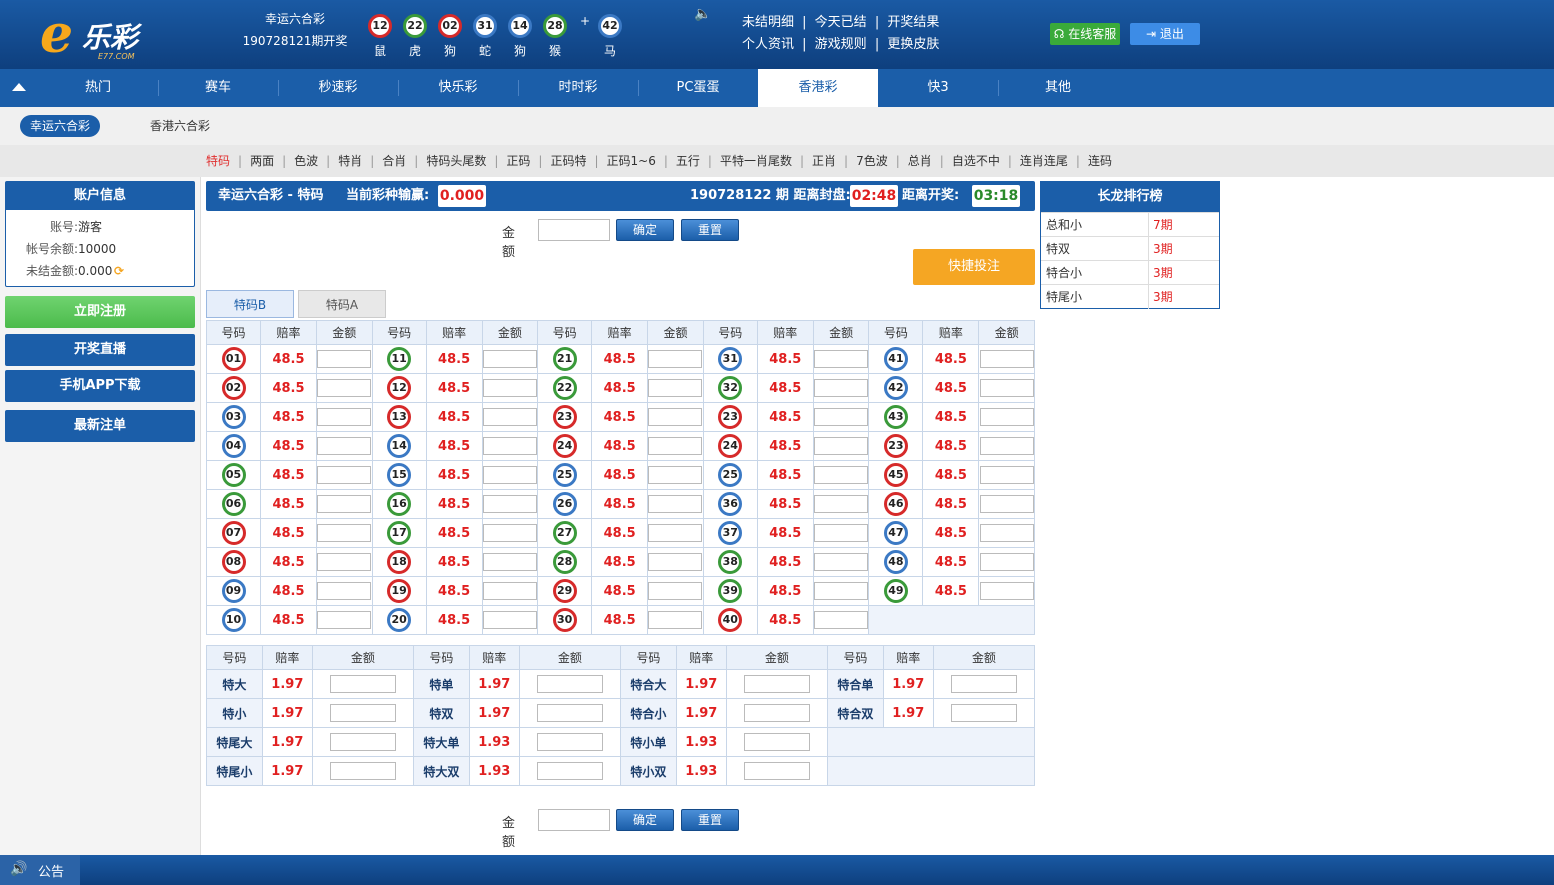  I want to click on nav-tab: 热门, so click(98, 88).